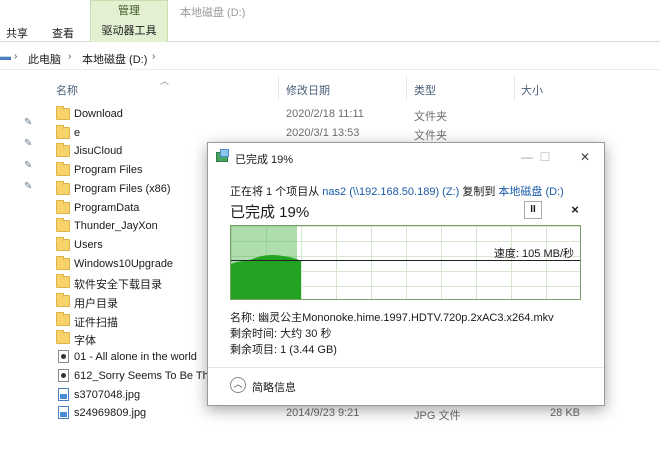 The width and height of the screenshot is (660, 450). Describe the element at coordinates (585, 157) in the screenshot. I see `close-icon: ✕` at that location.